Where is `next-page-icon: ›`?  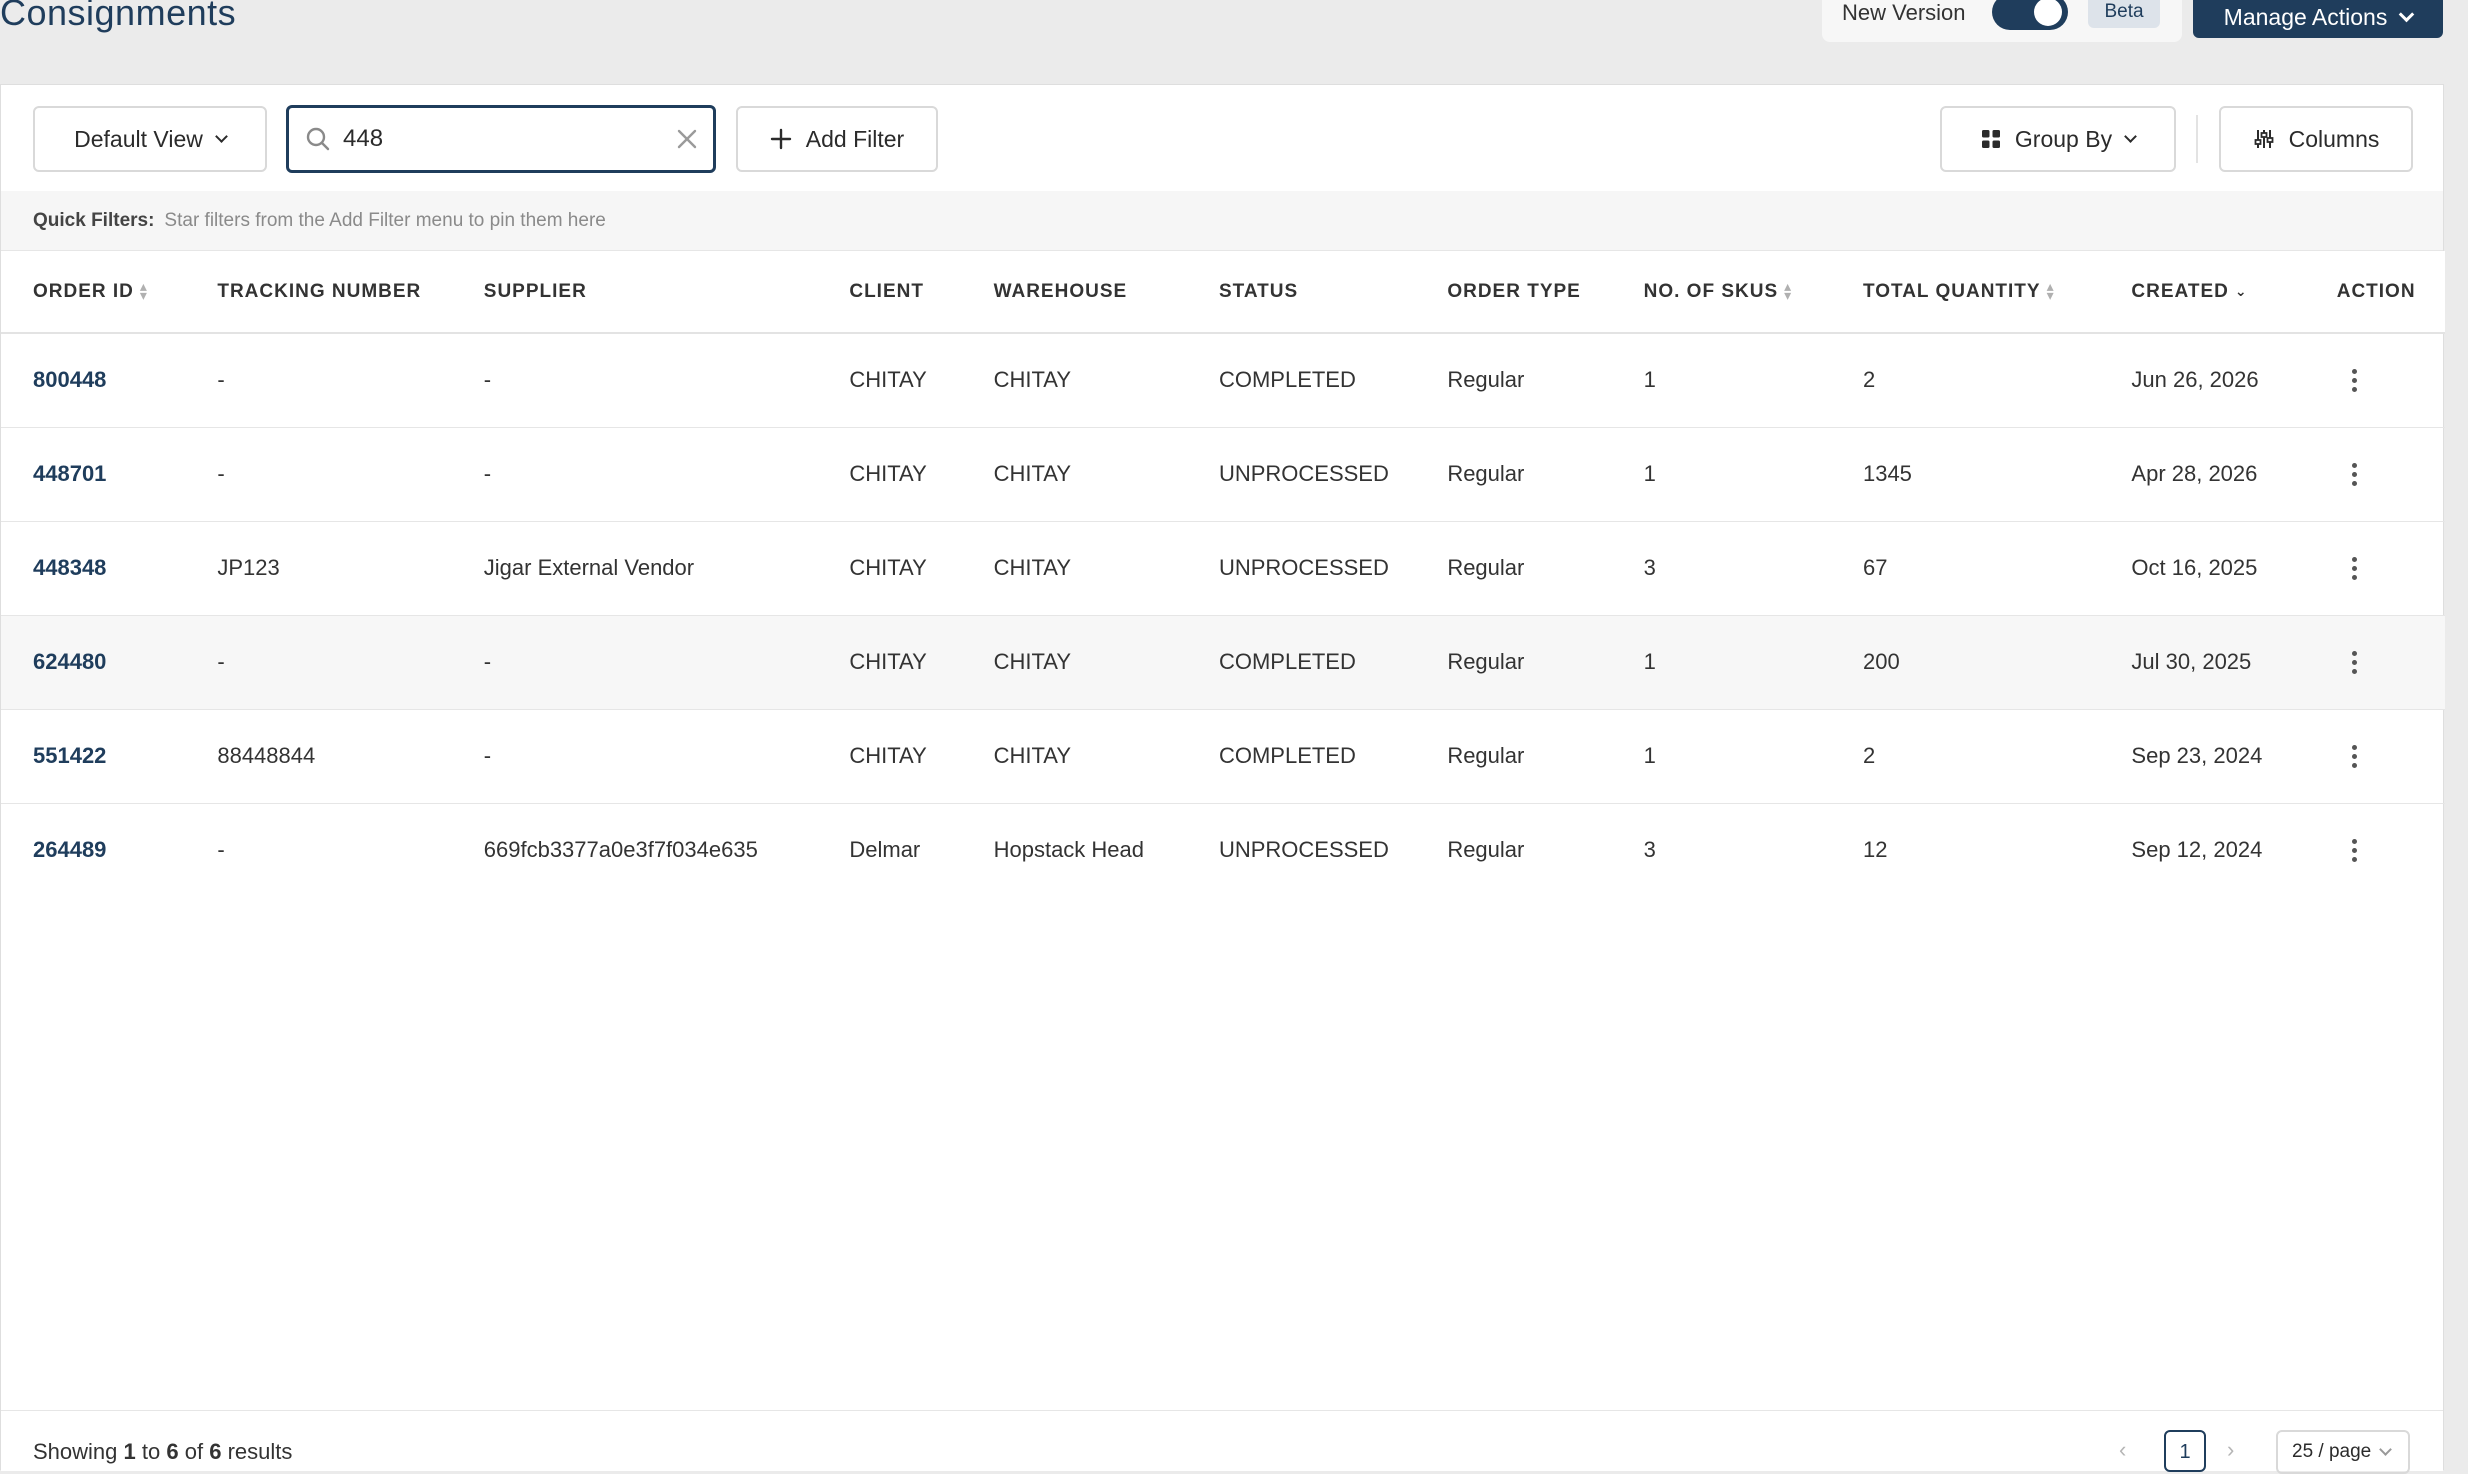 next-page-icon: › is located at coordinates (2230, 1450).